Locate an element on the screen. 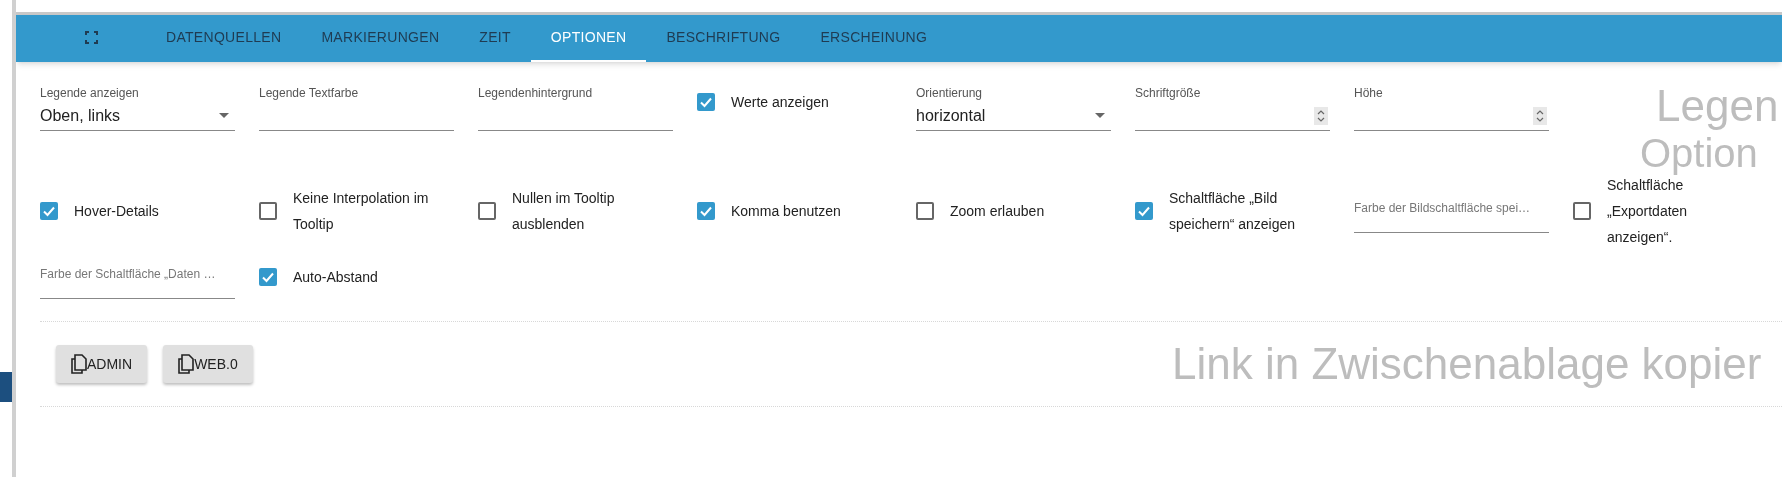 The width and height of the screenshot is (1782, 477). checkbox-label: Auto-Abstand is located at coordinates (336, 277).